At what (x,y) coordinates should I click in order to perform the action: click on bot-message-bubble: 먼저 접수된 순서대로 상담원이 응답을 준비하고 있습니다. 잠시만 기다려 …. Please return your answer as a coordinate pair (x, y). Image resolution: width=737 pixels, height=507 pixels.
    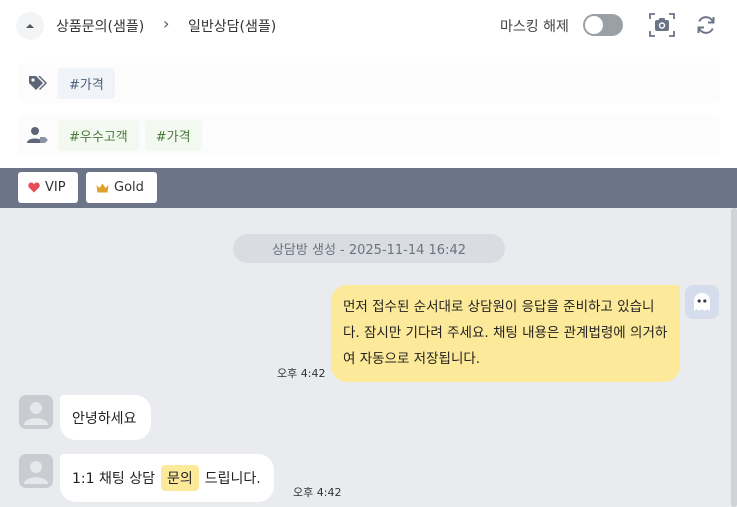
    Looking at the image, I should click on (505, 333).